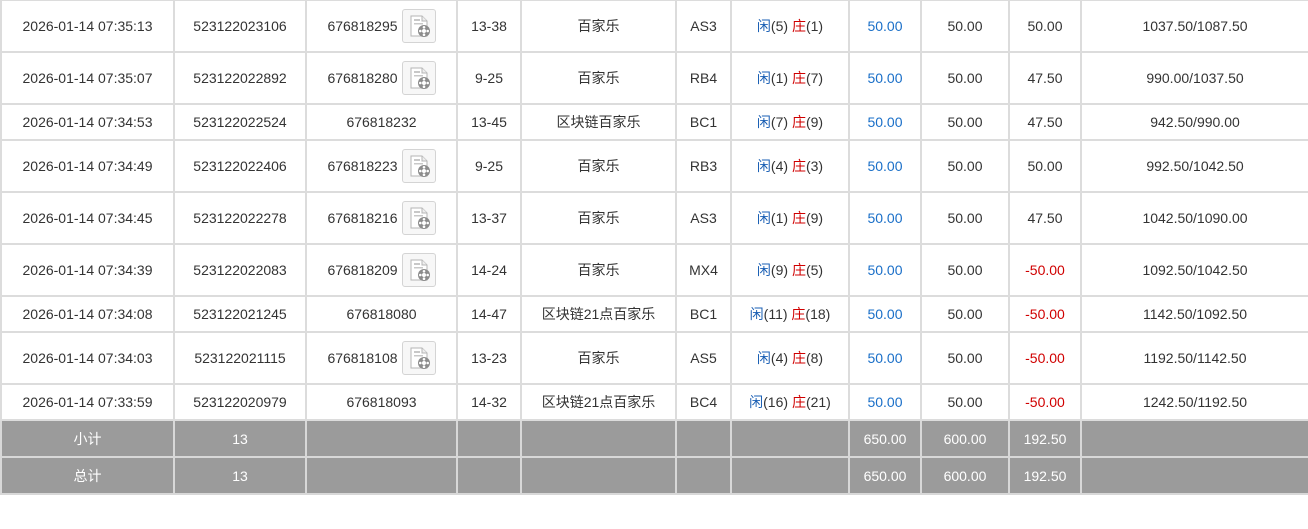 Image resolution: width=1308 pixels, height=529 pixels. I want to click on bet-time: 2026-01-14 07:35:13, so click(87, 26).